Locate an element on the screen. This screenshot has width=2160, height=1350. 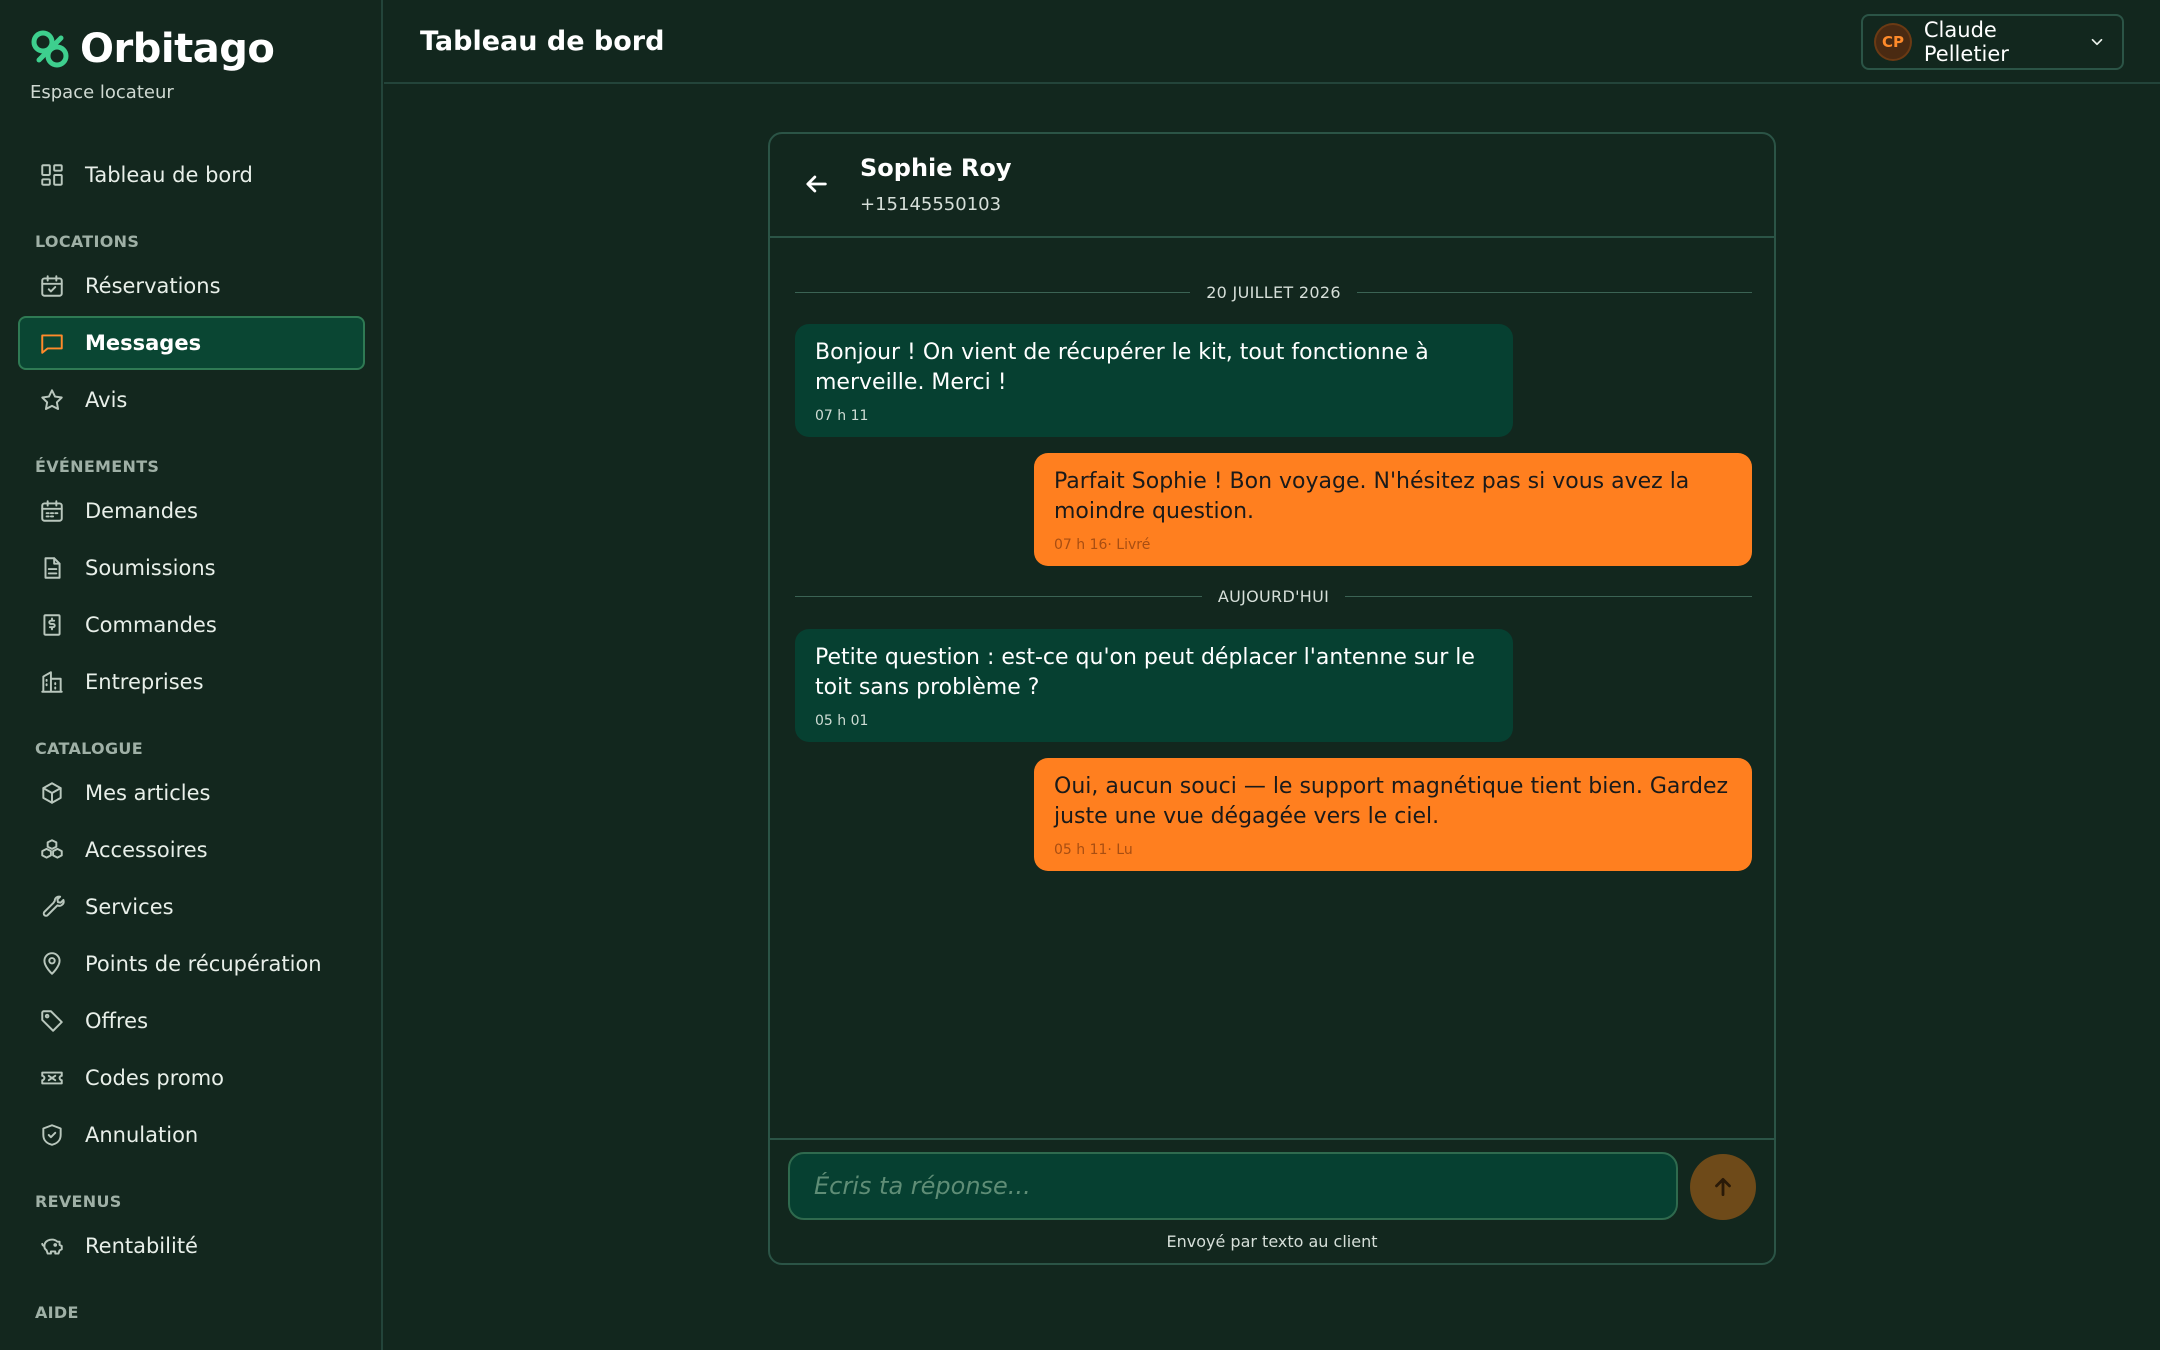
user-name: Claude Pelletier is located at coordinates (1966, 42).